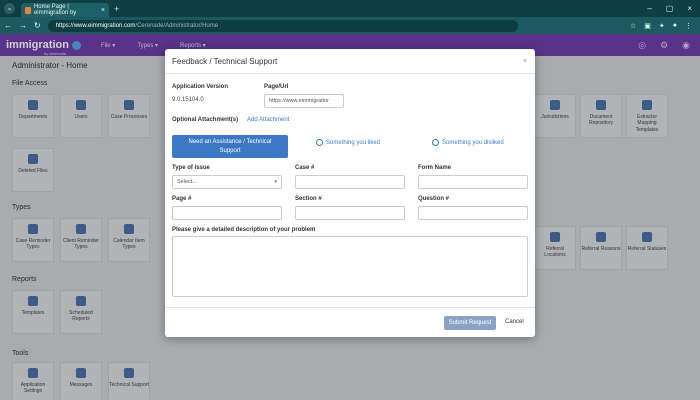  Describe the element at coordinates (225, 61) in the screenshot. I see `modal-title: Feedback / Technical Support` at that location.